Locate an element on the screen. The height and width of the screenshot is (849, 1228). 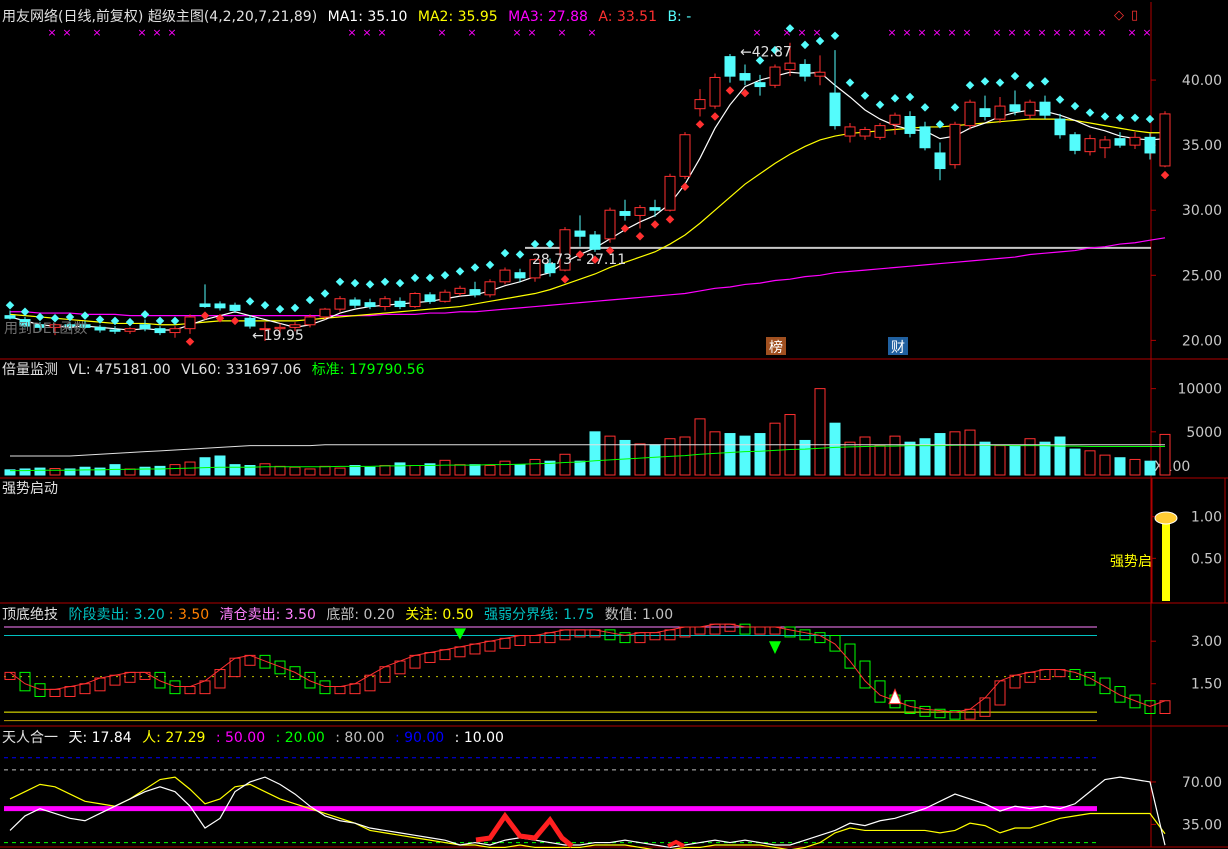
stage-sell-value: 阶段卖出: 3.20 is located at coordinates (116, 615).